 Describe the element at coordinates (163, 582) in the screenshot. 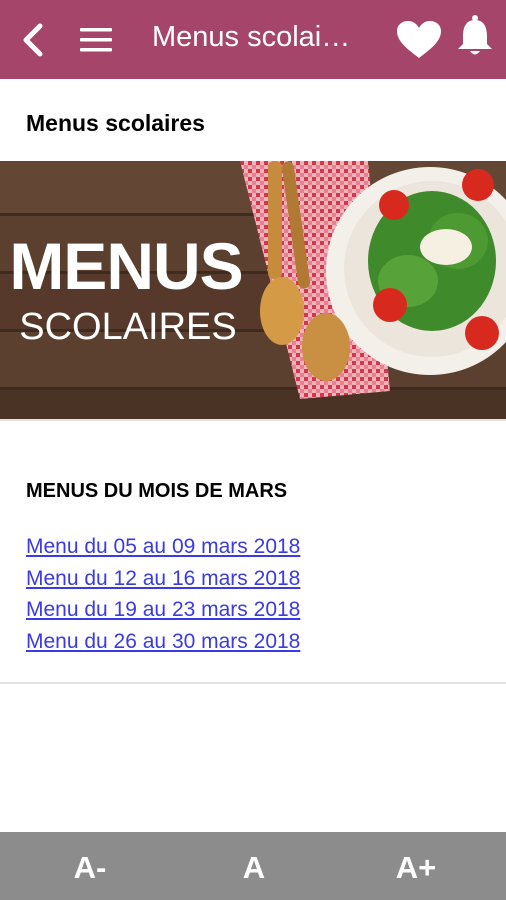

I see `menu-link-2: Menu du 12 au 16 mars 2018` at that location.